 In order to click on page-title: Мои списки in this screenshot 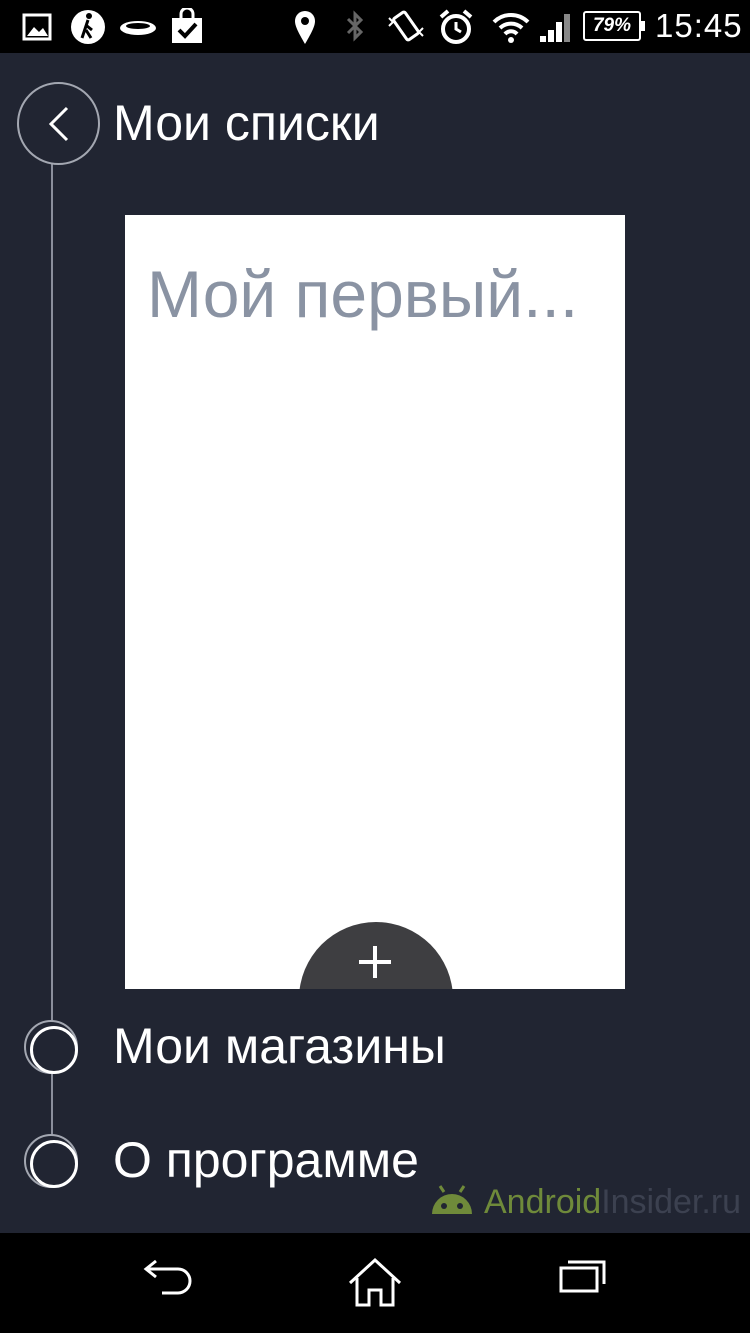, I will do `click(246, 123)`.